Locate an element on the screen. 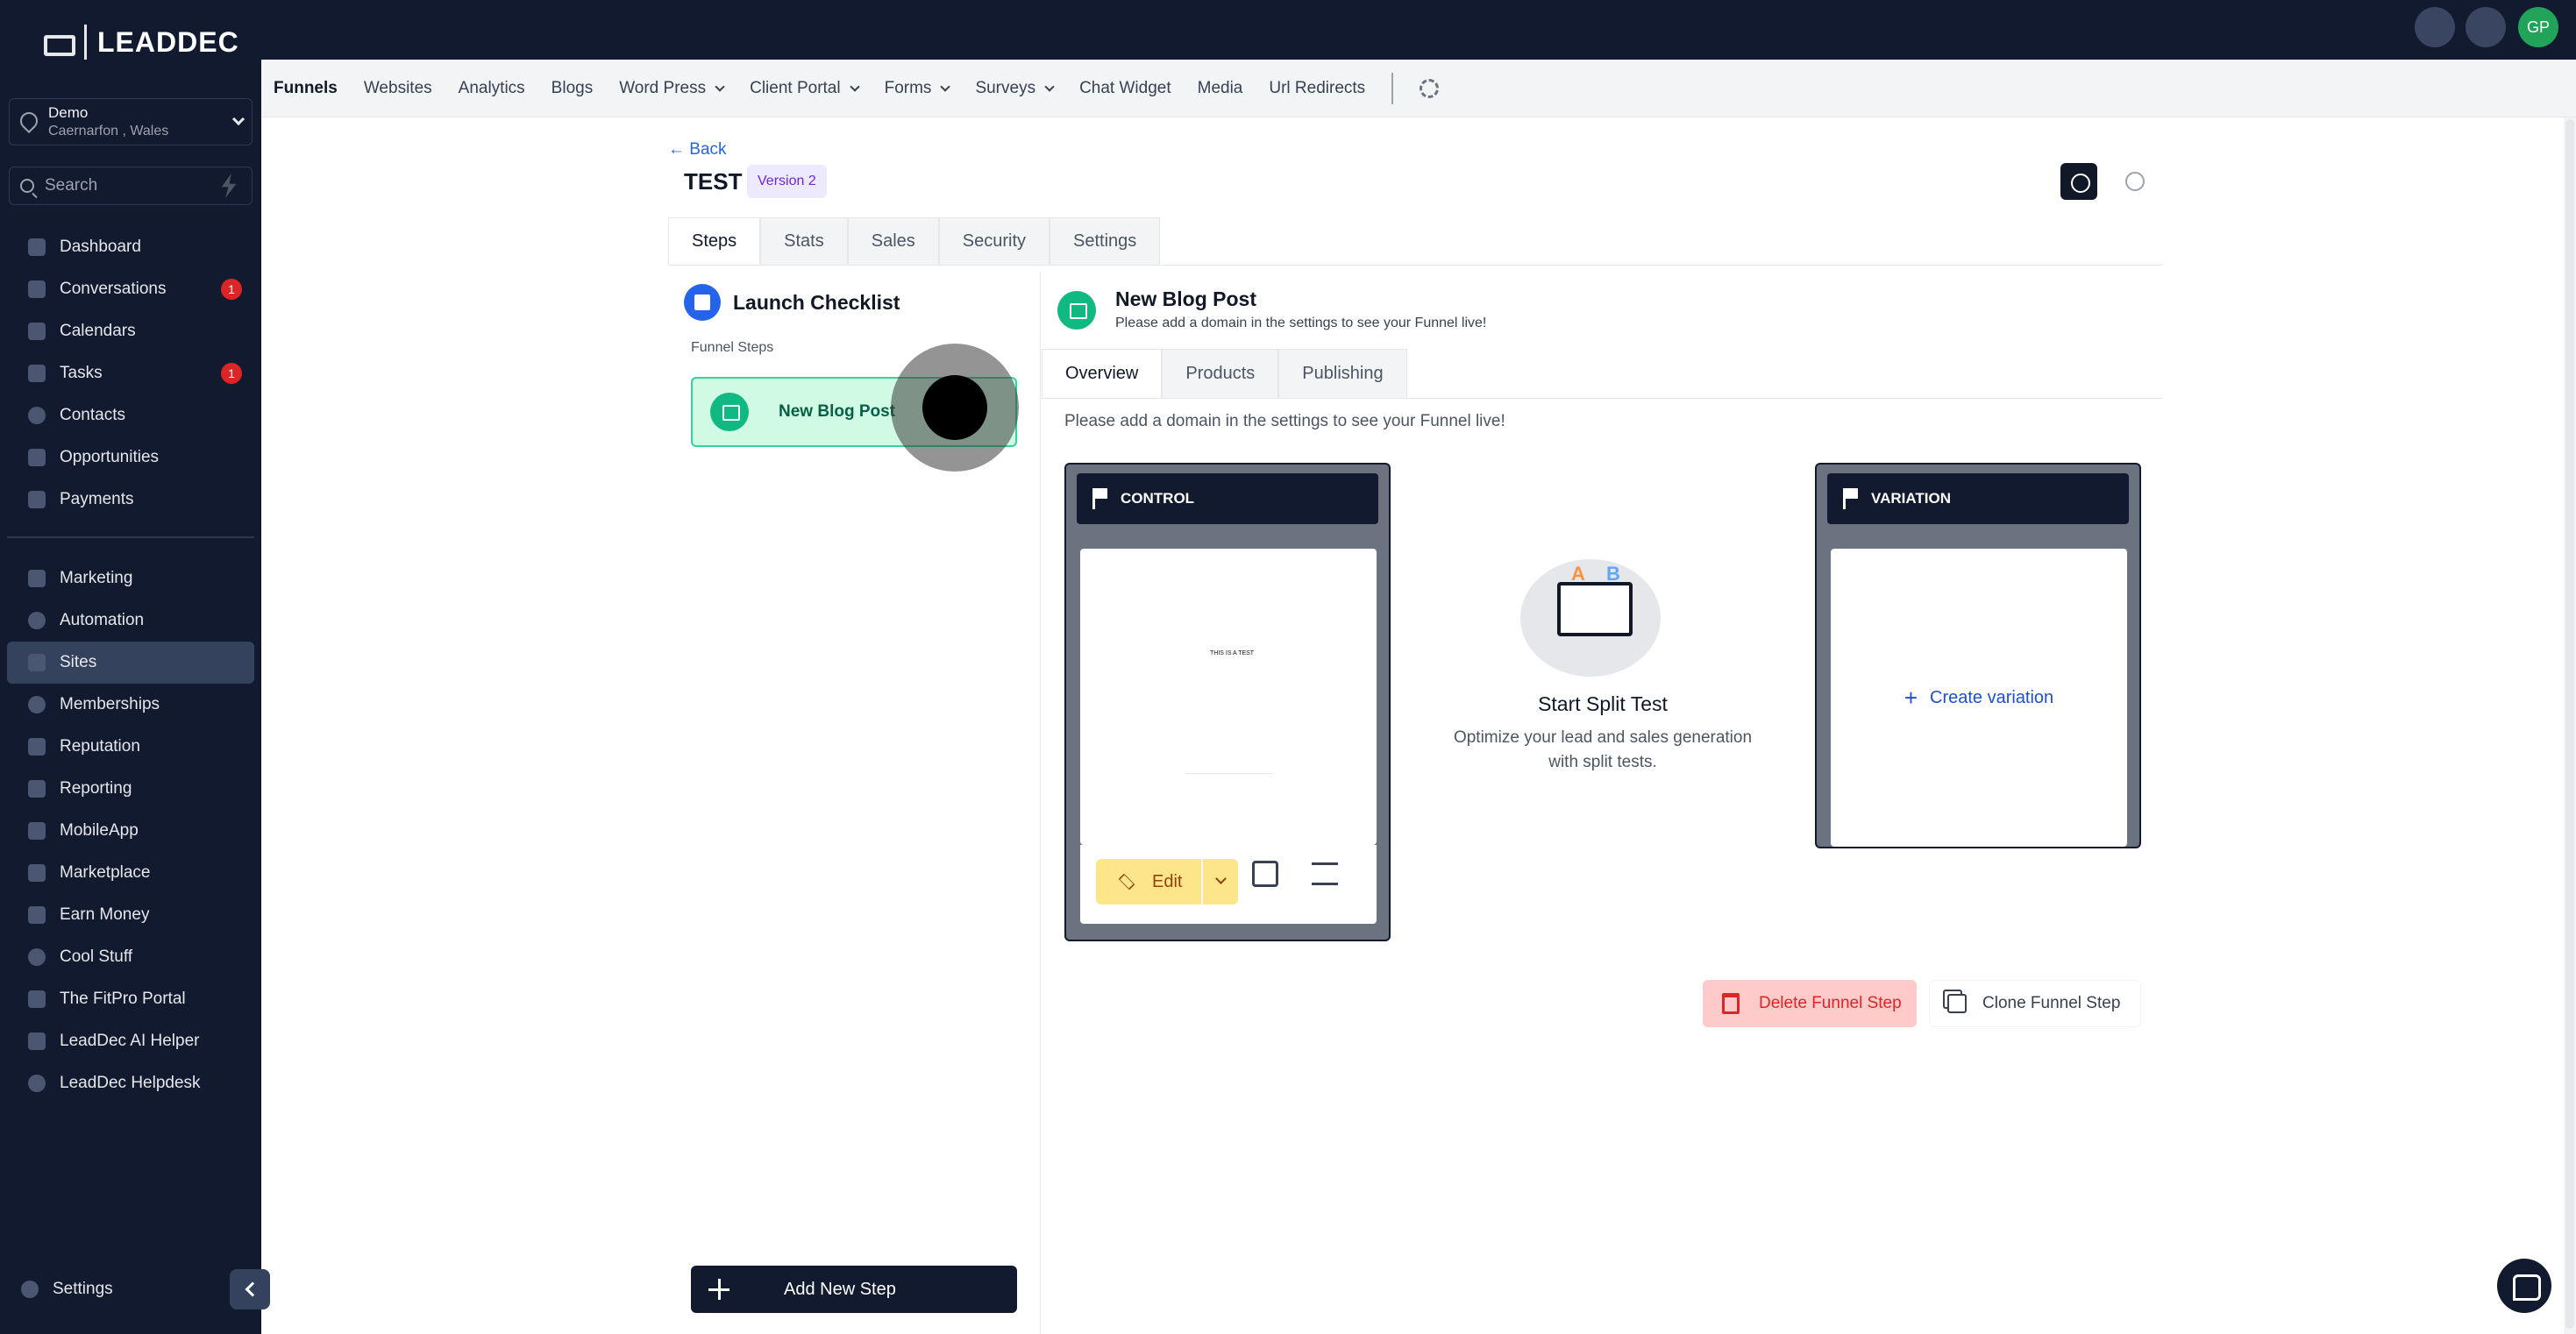  location-switcher: Demo Caernarfon , Wales is located at coordinates (131, 121).